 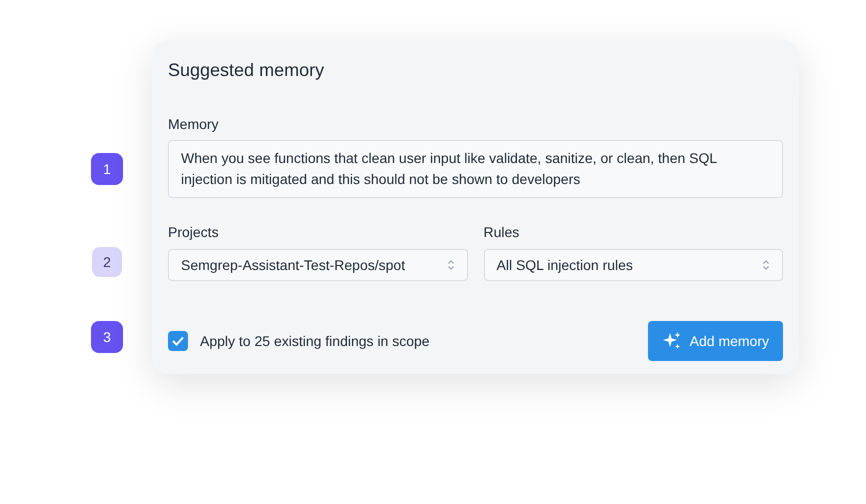 I want to click on field-label: Projects, so click(x=194, y=232).